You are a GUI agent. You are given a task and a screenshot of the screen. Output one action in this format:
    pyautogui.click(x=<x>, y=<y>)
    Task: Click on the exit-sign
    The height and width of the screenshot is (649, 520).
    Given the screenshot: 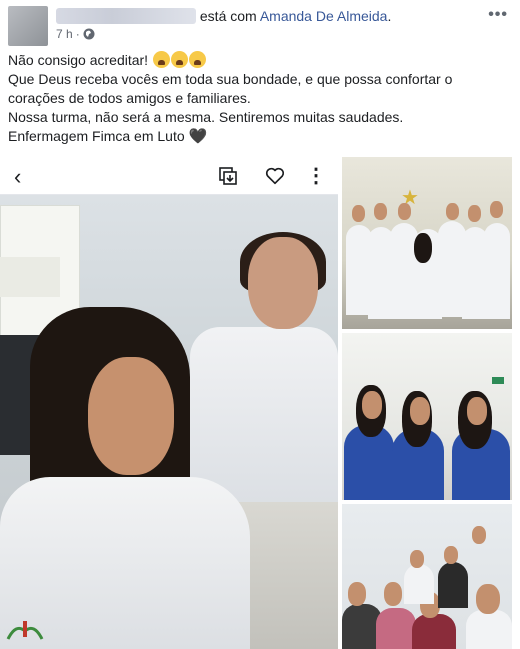 What is the action you would take?
    pyautogui.click(x=498, y=380)
    